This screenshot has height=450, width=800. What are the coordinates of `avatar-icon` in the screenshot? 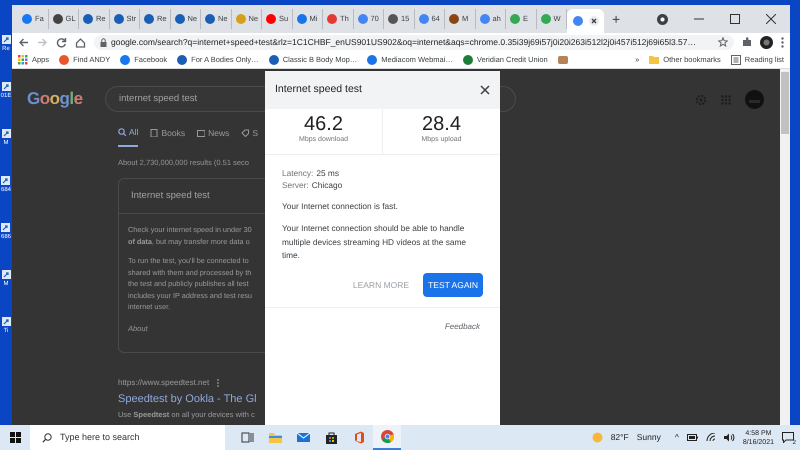 It's located at (766, 42).